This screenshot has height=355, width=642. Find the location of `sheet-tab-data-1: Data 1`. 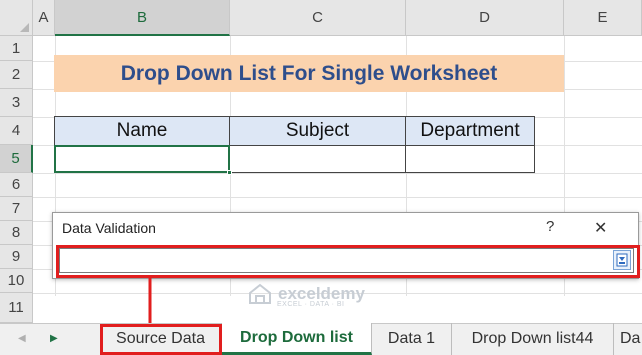

sheet-tab-data-1: Data 1 is located at coordinates (412, 339).